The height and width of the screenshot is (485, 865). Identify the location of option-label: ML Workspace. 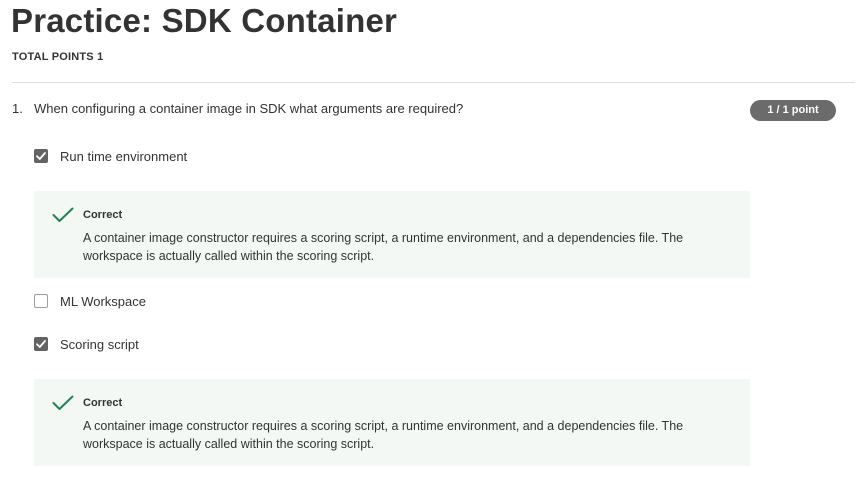
(103, 301).